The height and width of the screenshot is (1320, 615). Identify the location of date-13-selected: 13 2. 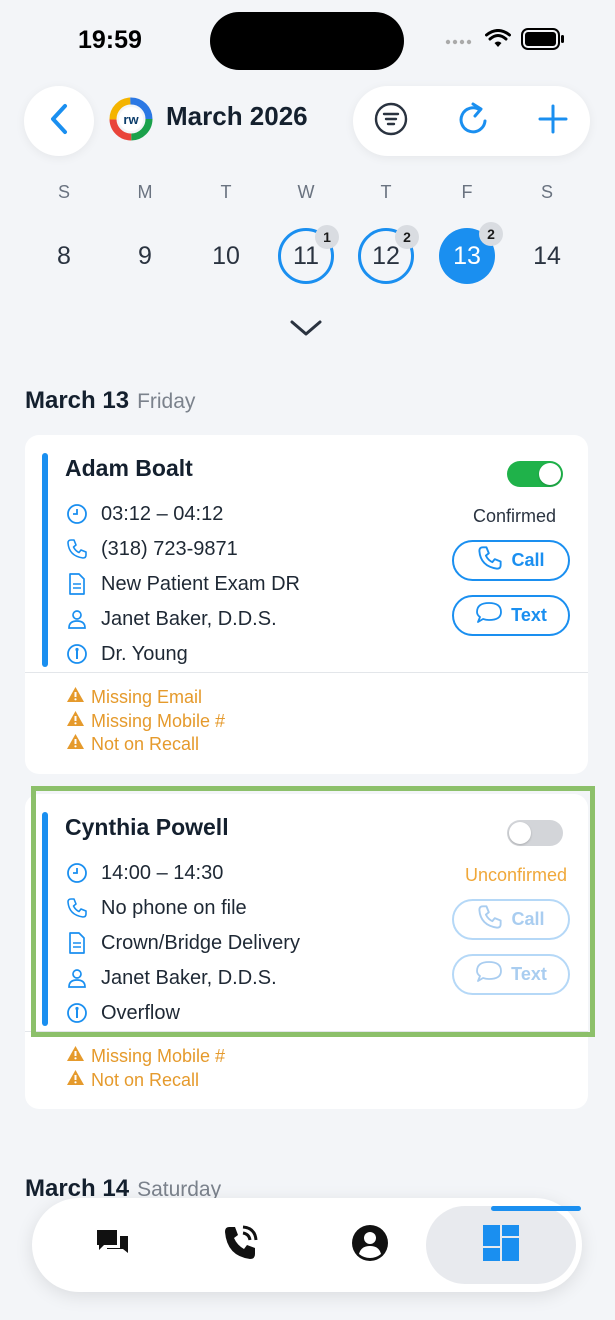
(471, 253).